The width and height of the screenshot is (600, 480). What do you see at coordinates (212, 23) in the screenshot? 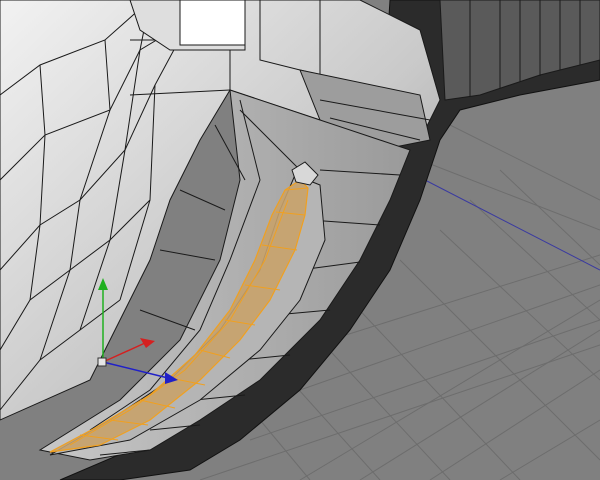
I see `mesh-window-pane` at bounding box center [212, 23].